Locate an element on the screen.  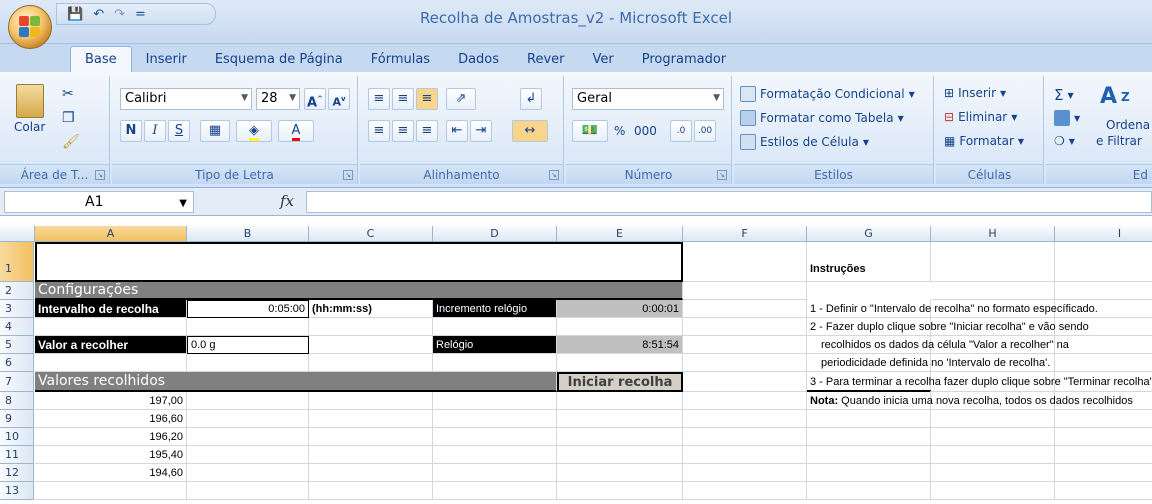
format-painter-icon: 🖌 is located at coordinates (71, 142).